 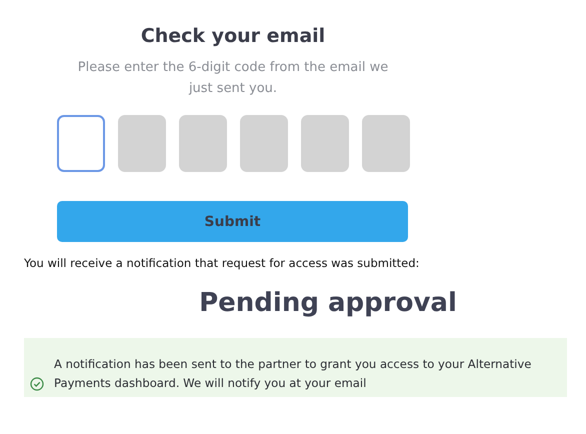 I want to click on notice-text: You will receive a notification that request for access was submitted:, so click(x=222, y=263).